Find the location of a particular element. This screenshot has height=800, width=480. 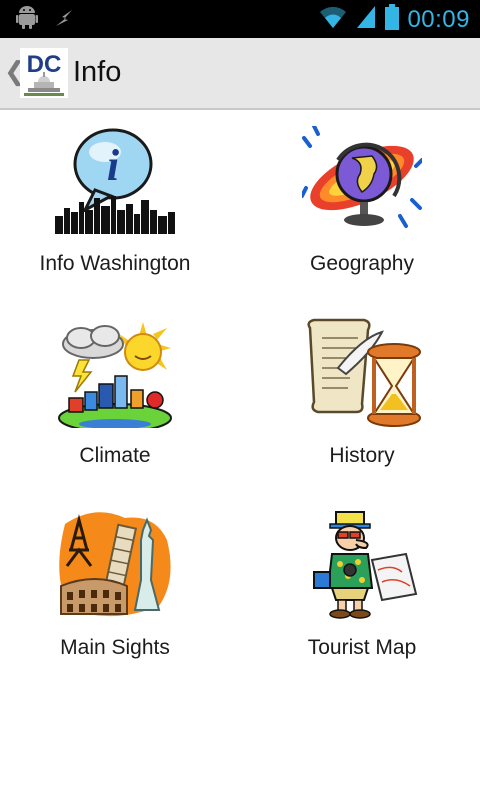

menu-item-label: Info Washington is located at coordinates (115, 263).